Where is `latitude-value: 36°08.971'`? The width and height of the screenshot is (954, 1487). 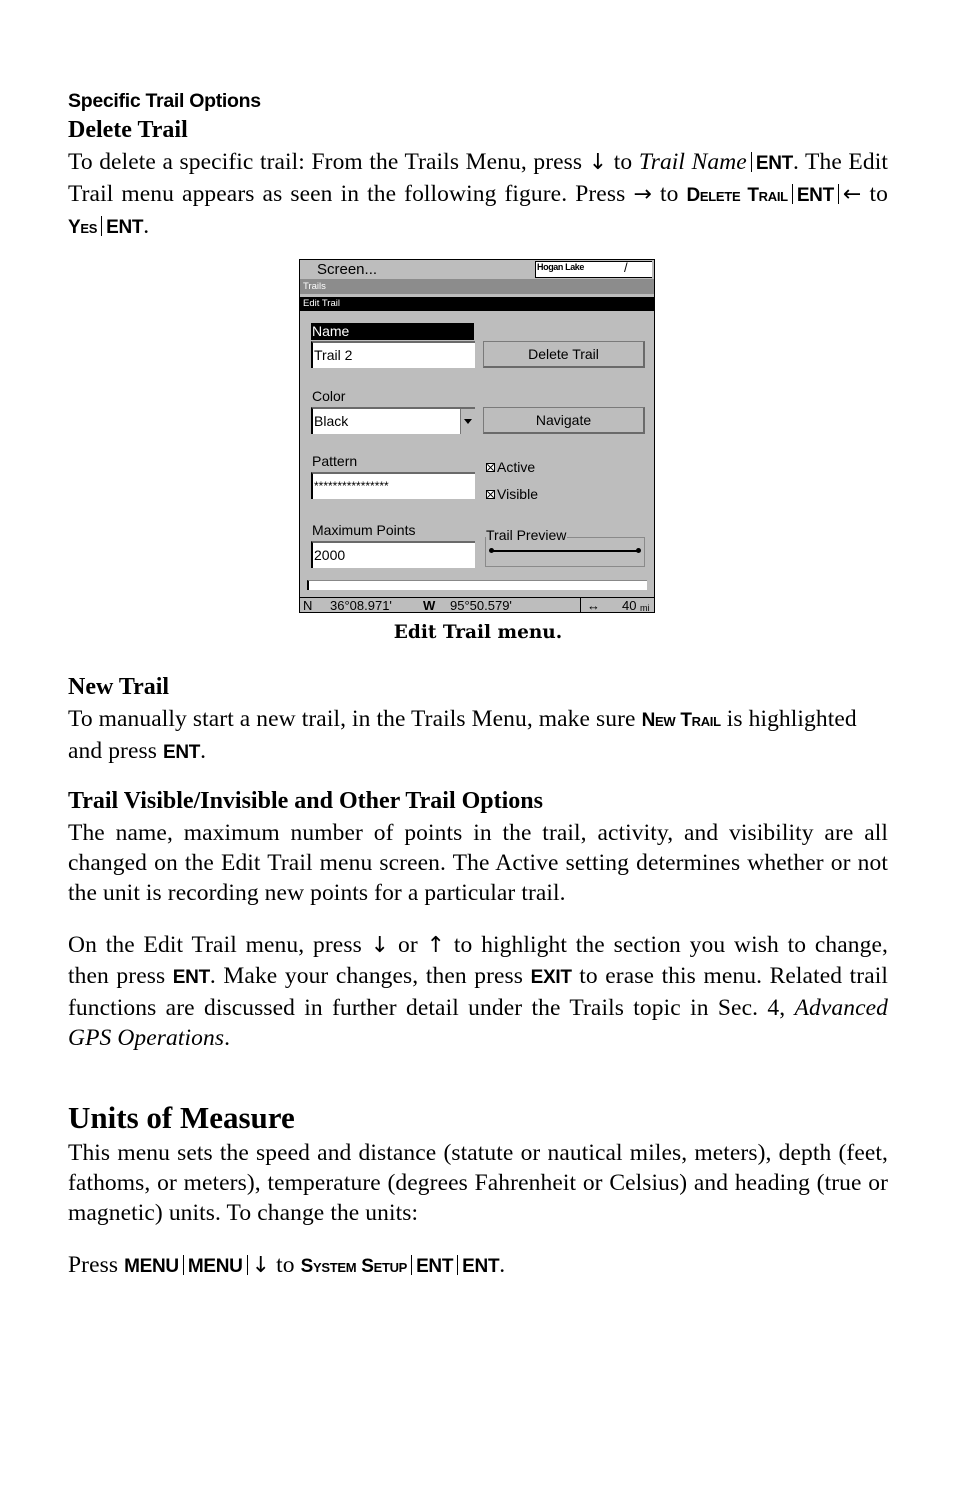
latitude-value: 36°08.971' is located at coordinates (361, 605).